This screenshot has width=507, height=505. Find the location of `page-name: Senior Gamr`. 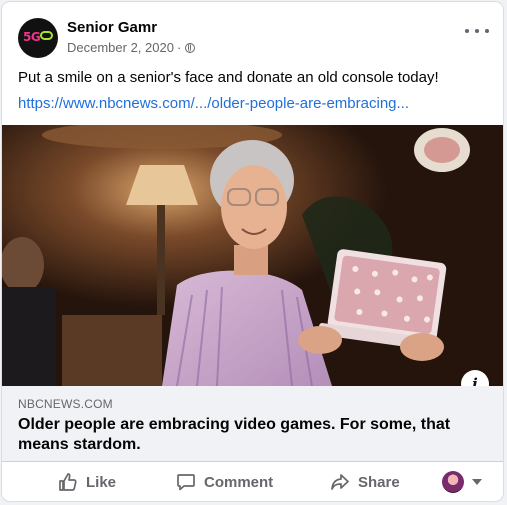

page-name: Senior Gamr is located at coordinates (112, 27).